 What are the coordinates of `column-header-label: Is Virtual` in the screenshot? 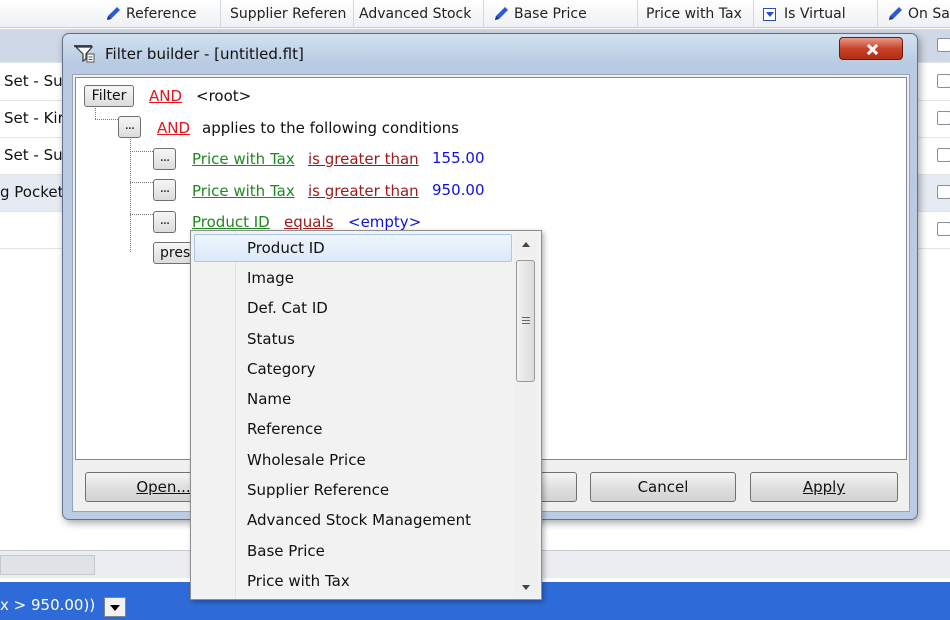 It's located at (815, 14).